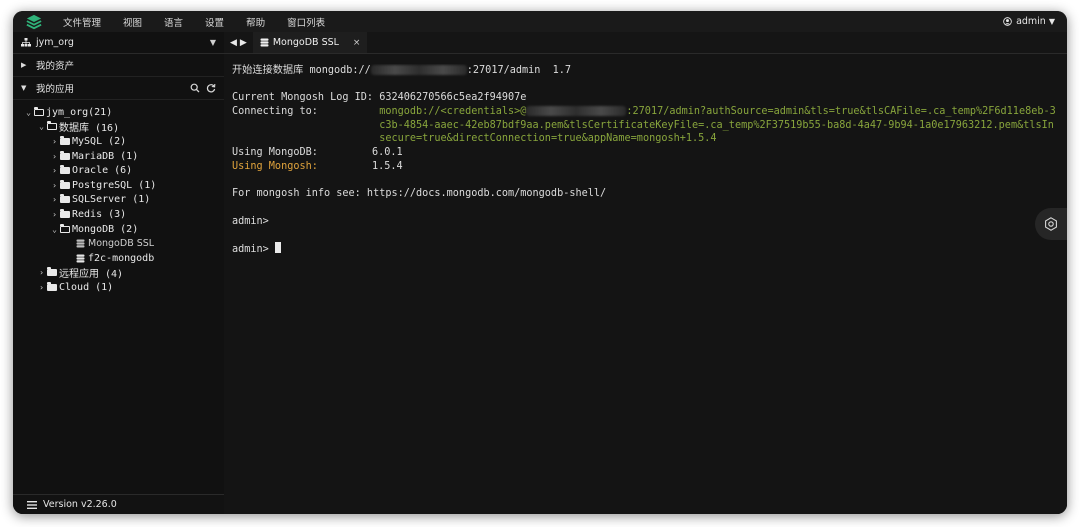 The height and width of the screenshot is (527, 1080). What do you see at coordinates (82, 22) in the screenshot?
I see `menu-file-manager: 文件管理` at bounding box center [82, 22].